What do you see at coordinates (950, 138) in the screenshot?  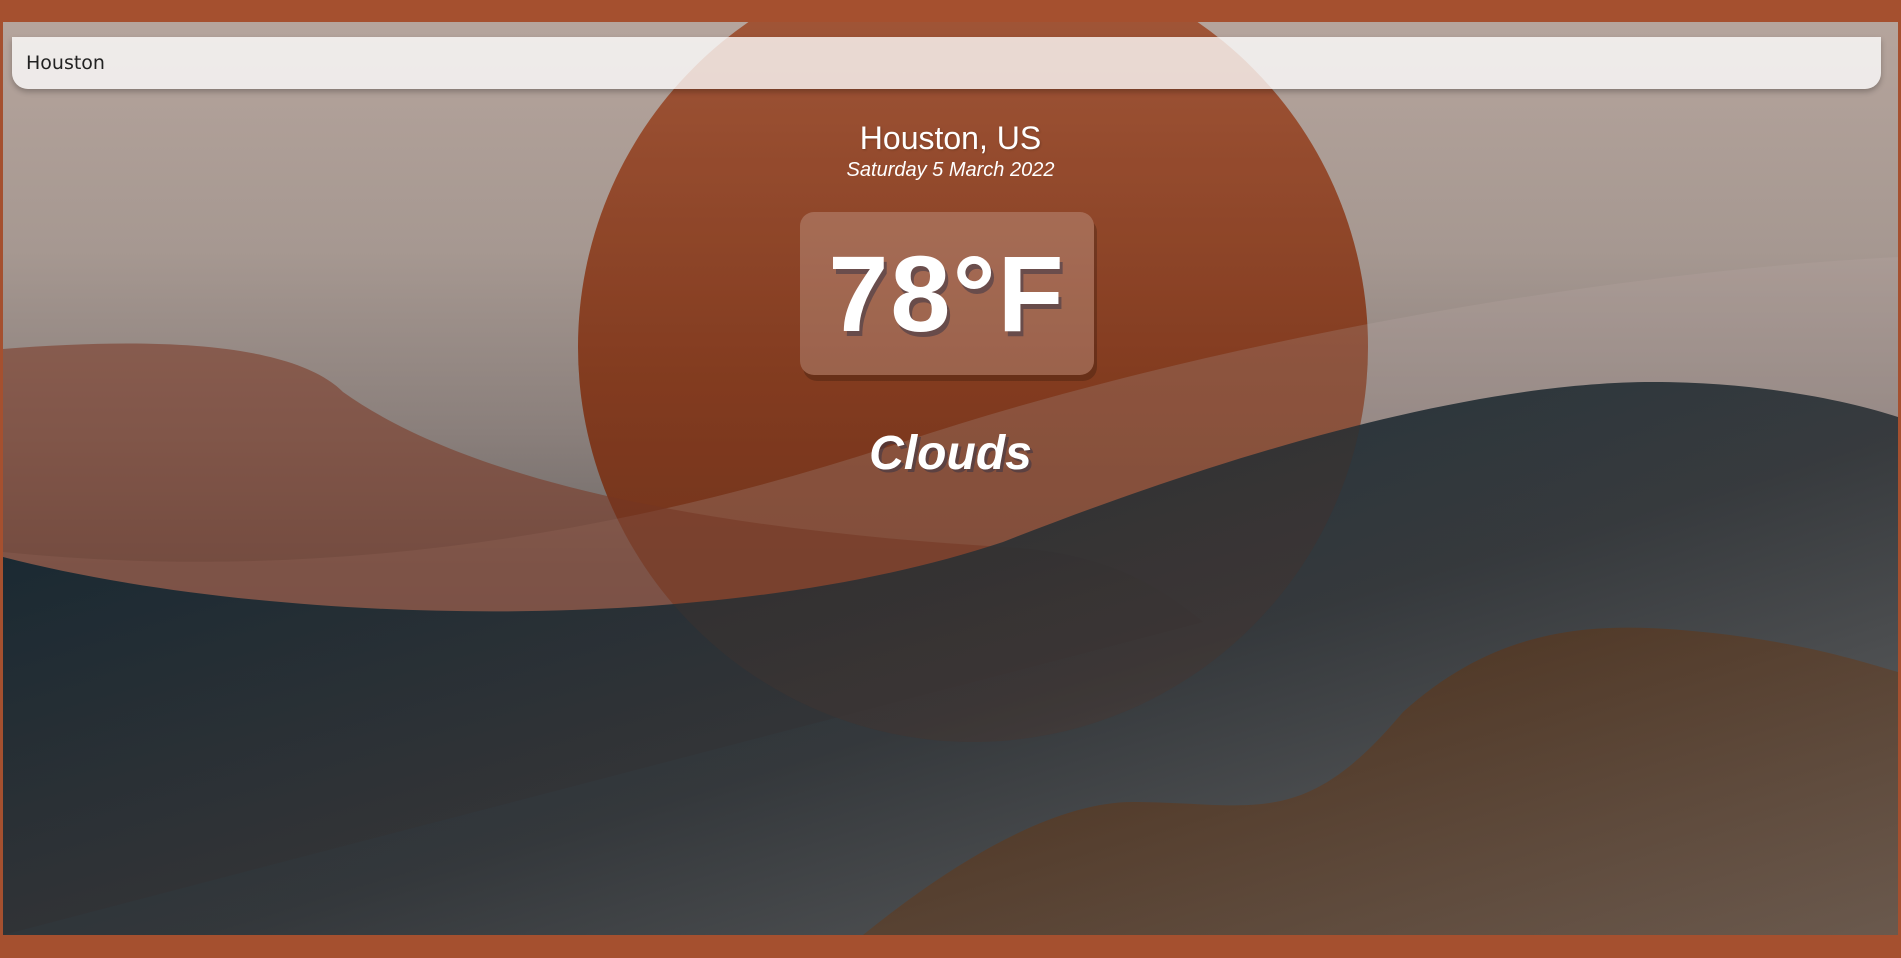 I see `location-label: Houston, US` at bounding box center [950, 138].